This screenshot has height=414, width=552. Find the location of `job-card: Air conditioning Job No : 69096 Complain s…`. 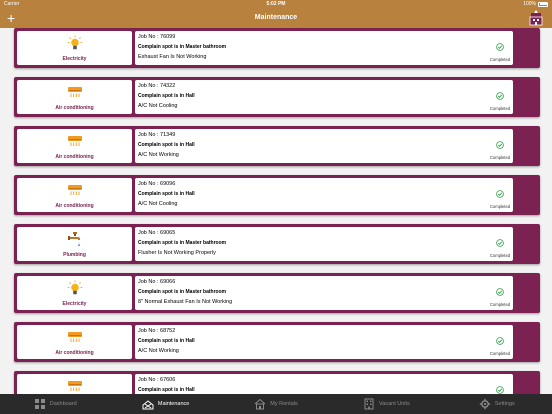

job-card: Air conditioning Job No : 69096 Complain s… is located at coordinates (277, 195).